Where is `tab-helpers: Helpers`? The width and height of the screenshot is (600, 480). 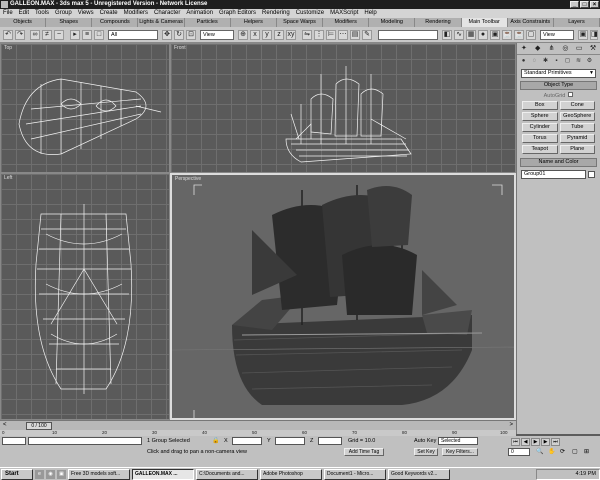 tab-helpers: Helpers is located at coordinates (253, 22).